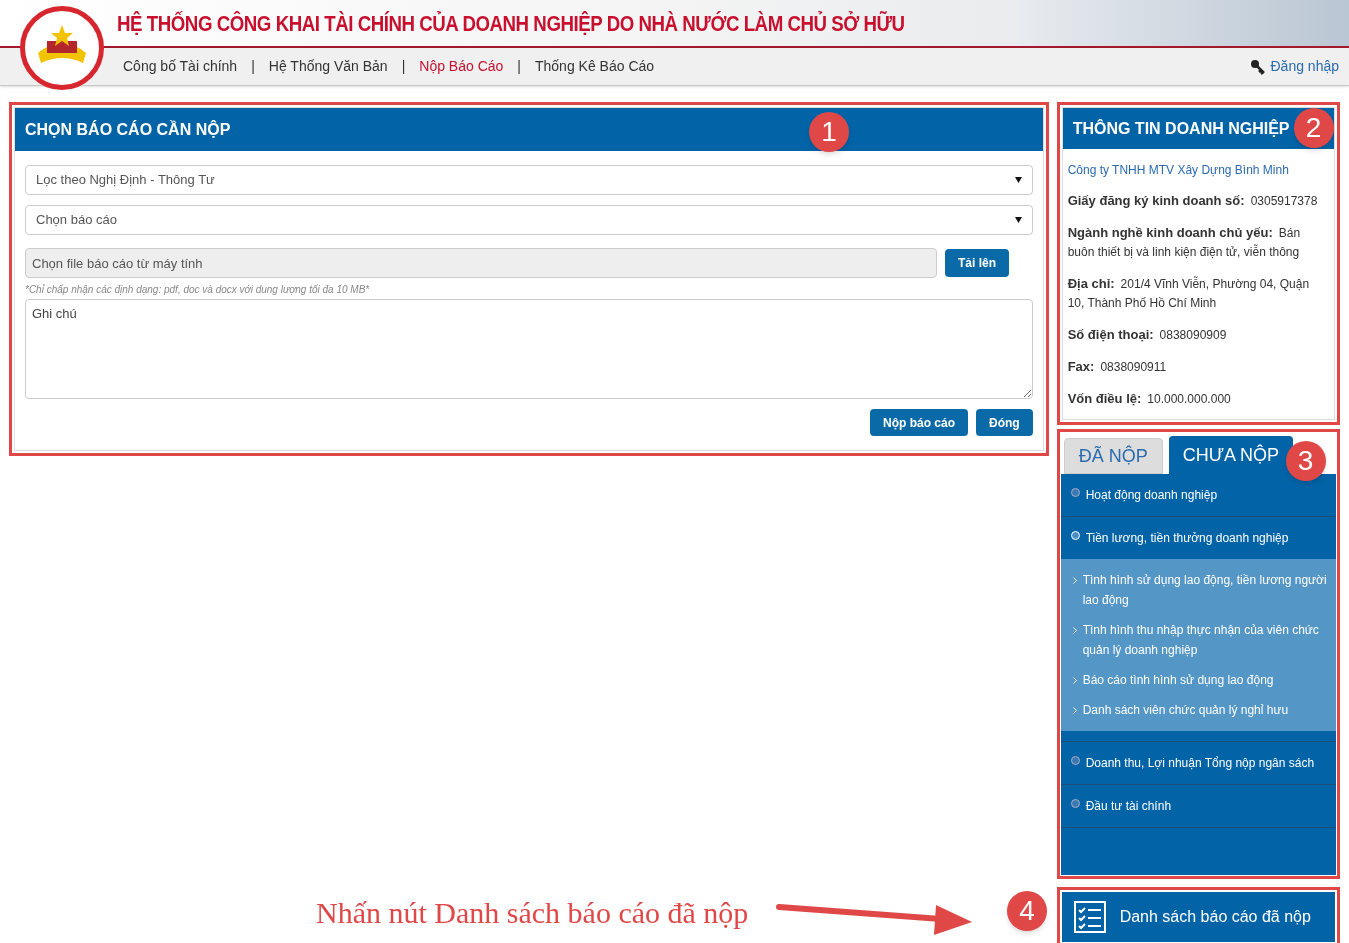 This screenshot has width=1349, height=943. What do you see at coordinates (1027, 911) in the screenshot?
I see `step-number-badge: 4` at bounding box center [1027, 911].